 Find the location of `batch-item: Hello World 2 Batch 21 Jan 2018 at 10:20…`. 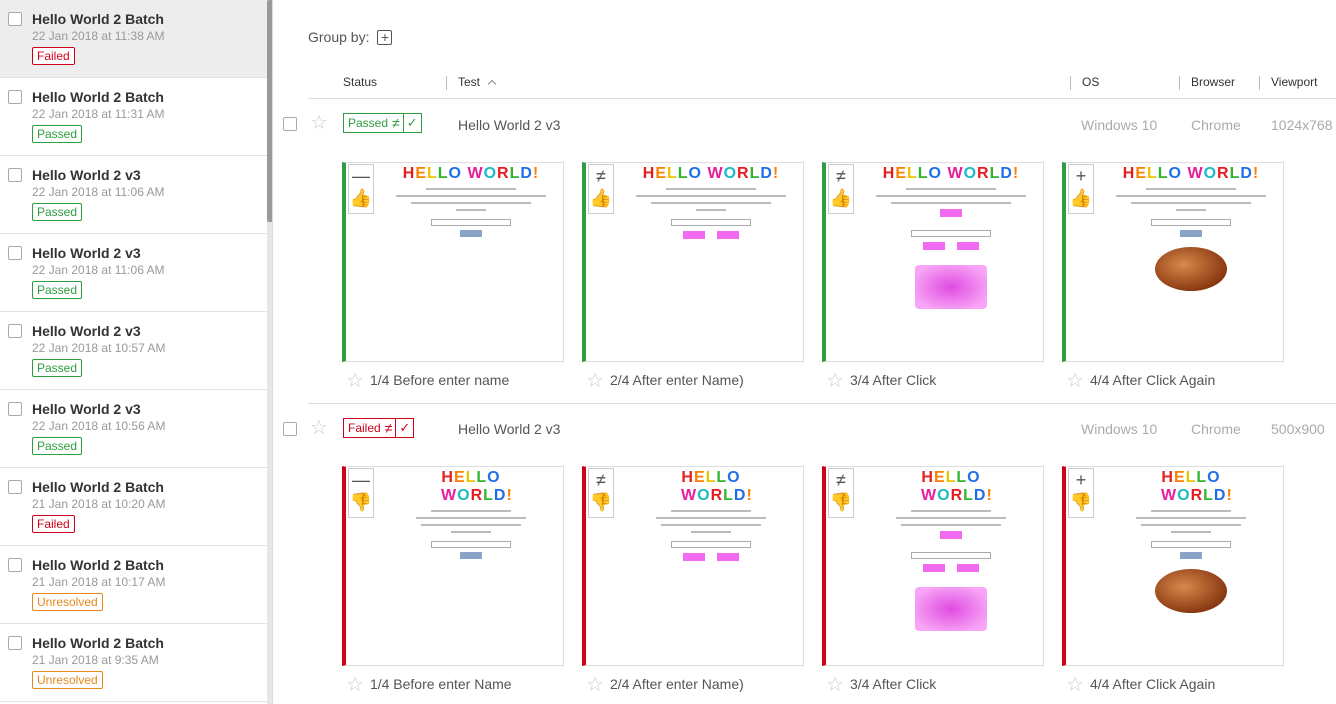

batch-item: Hello World 2 Batch 21 Jan 2018 at 10:20… is located at coordinates (133, 507).